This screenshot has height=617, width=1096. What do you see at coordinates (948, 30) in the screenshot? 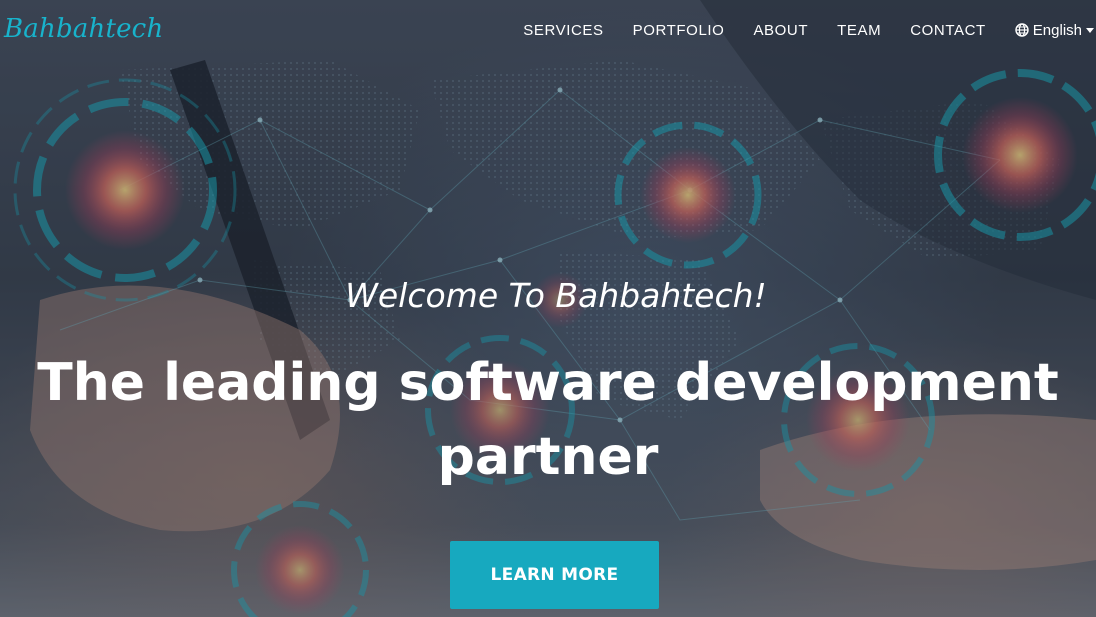
I see `nav-item-contact: CONTACT` at bounding box center [948, 30].